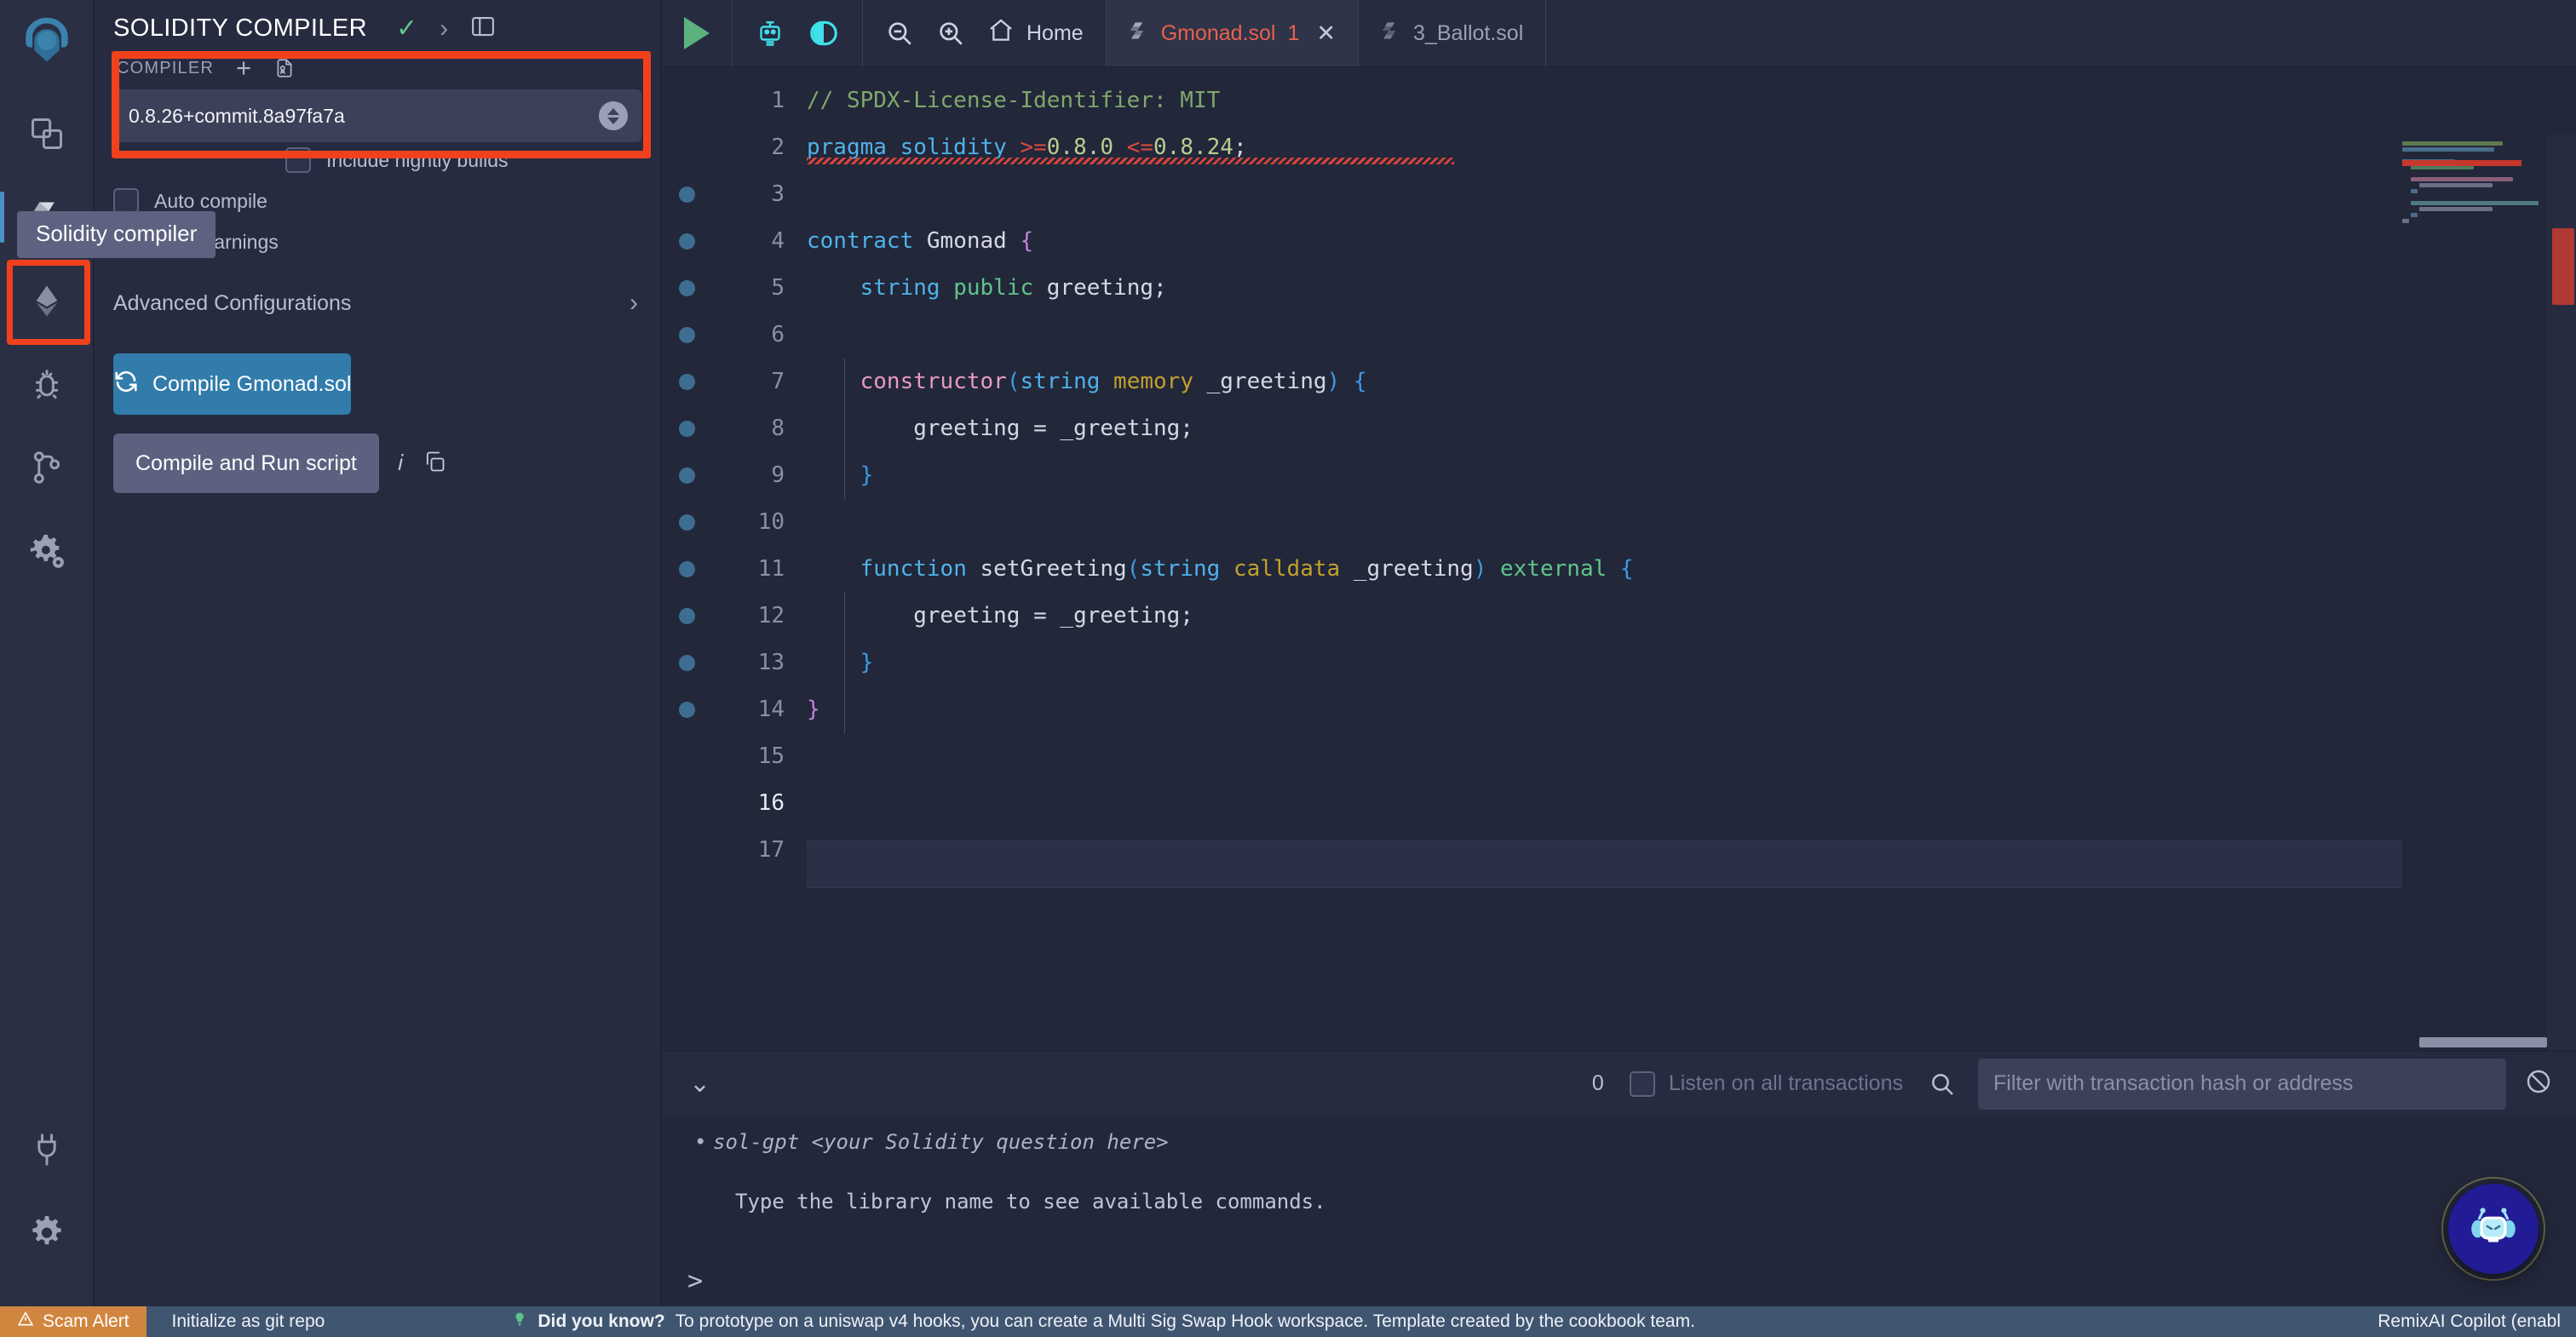 The image size is (2576, 1337). I want to click on terminal-prompt: >, so click(1619, 1282).